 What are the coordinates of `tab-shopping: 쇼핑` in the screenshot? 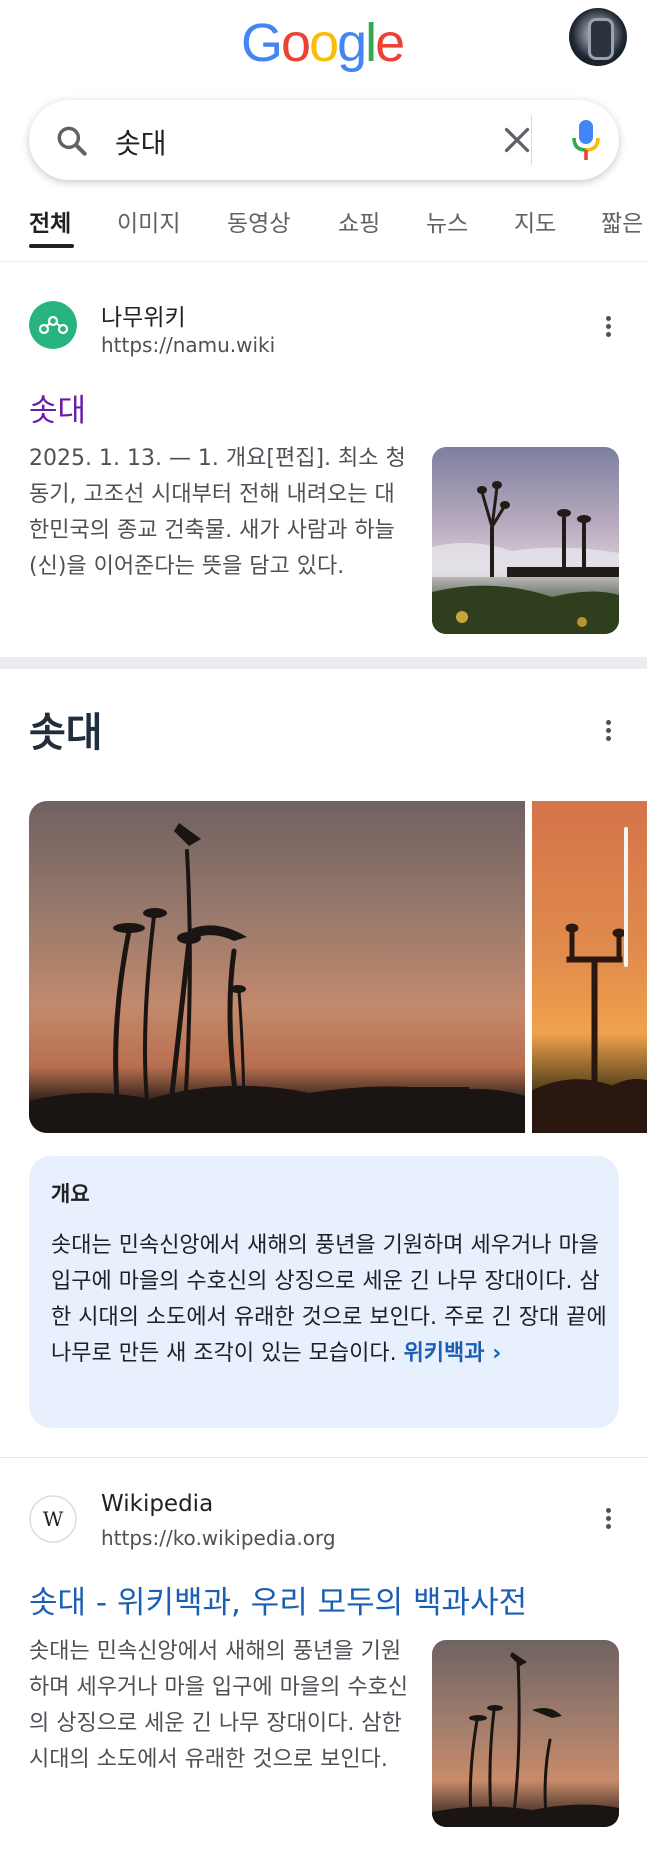 It's located at (359, 221).